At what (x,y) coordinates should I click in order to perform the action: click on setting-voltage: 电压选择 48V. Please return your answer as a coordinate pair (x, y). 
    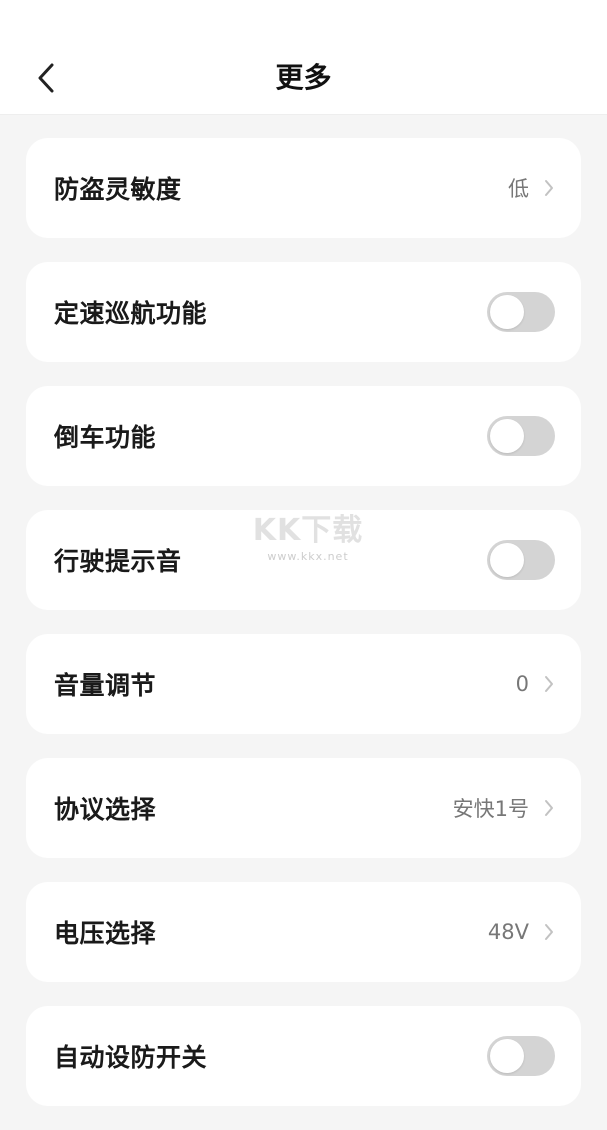
    Looking at the image, I should click on (303, 932).